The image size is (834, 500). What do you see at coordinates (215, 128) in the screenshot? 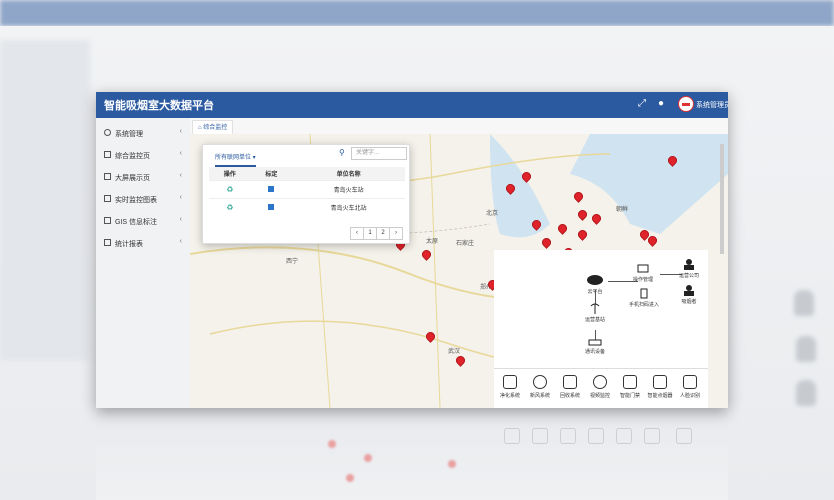
I see `tab-label: 综合监控` at bounding box center [215, 128].